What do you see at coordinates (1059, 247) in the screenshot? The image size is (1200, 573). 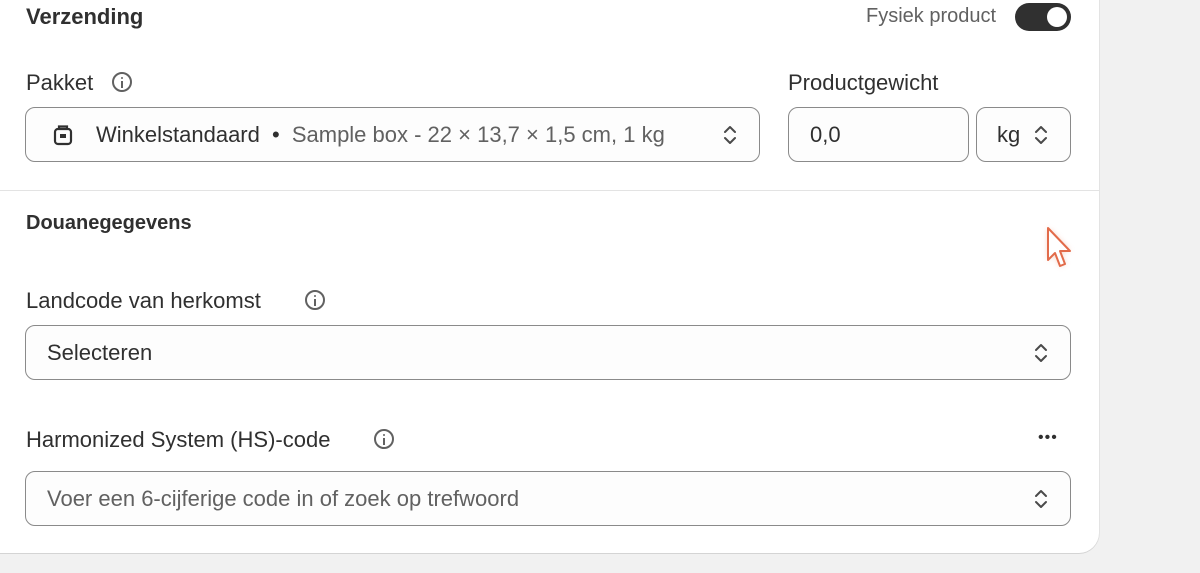 I see `mouse-cursor-icon` at bounding box center [1059, 247].